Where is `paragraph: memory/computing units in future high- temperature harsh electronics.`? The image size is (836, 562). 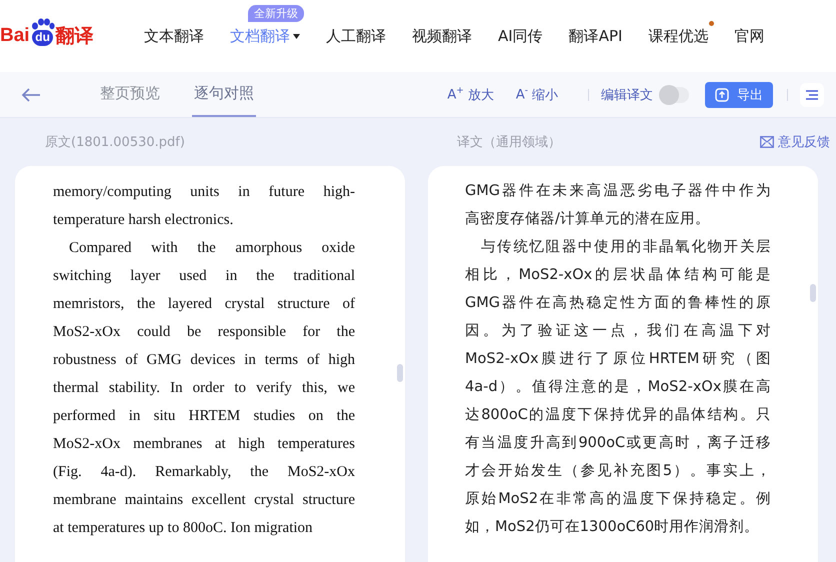 paragraph: memory/computing units in future high- temperature harsh electronics. is located at coordinates (204, 206).